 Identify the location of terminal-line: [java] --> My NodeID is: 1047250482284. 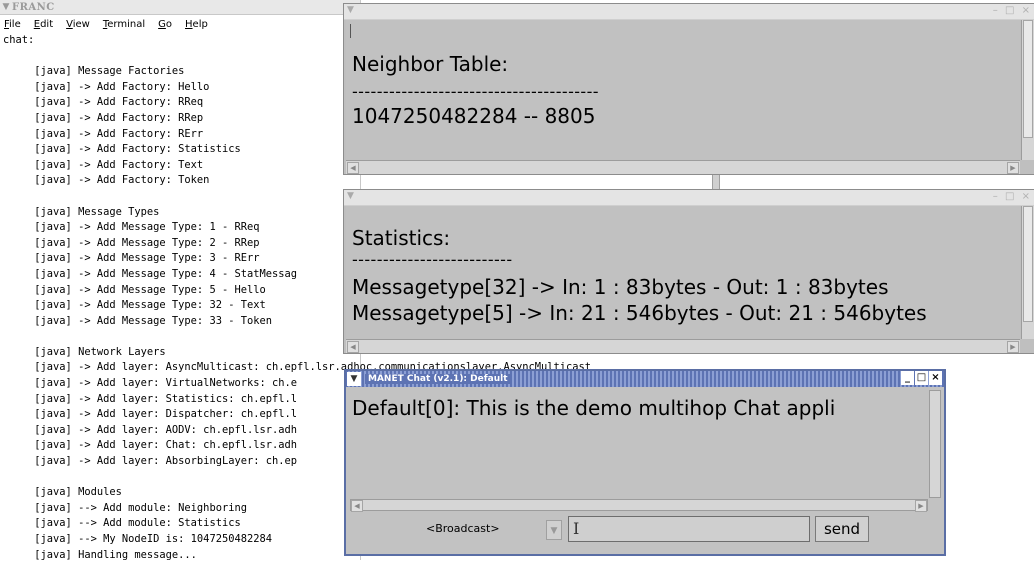
(137, 539).